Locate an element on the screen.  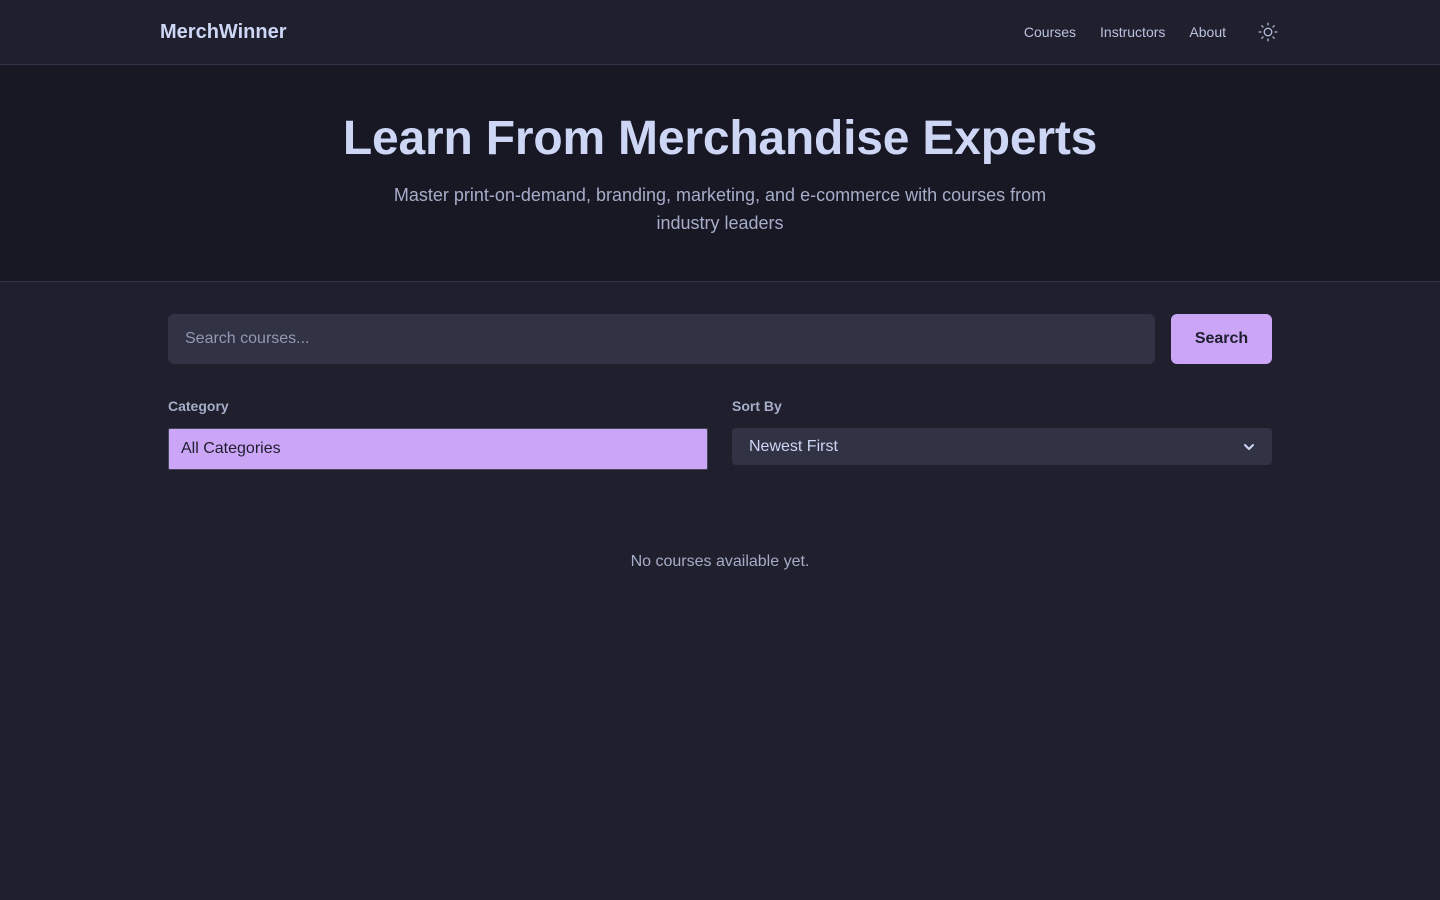
nav-link-courses: Courses is located at coordinates (1050, 32).